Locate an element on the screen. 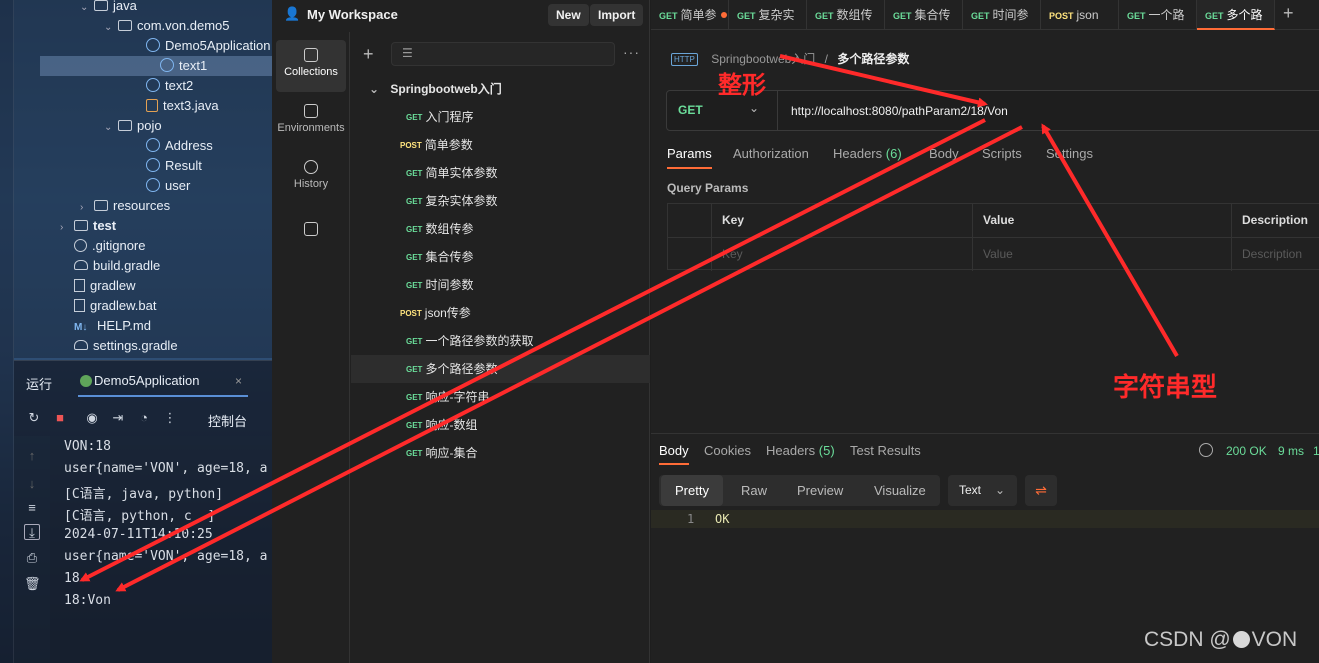  request-tab: GET 简单参 is located at coordinates (690, 15).